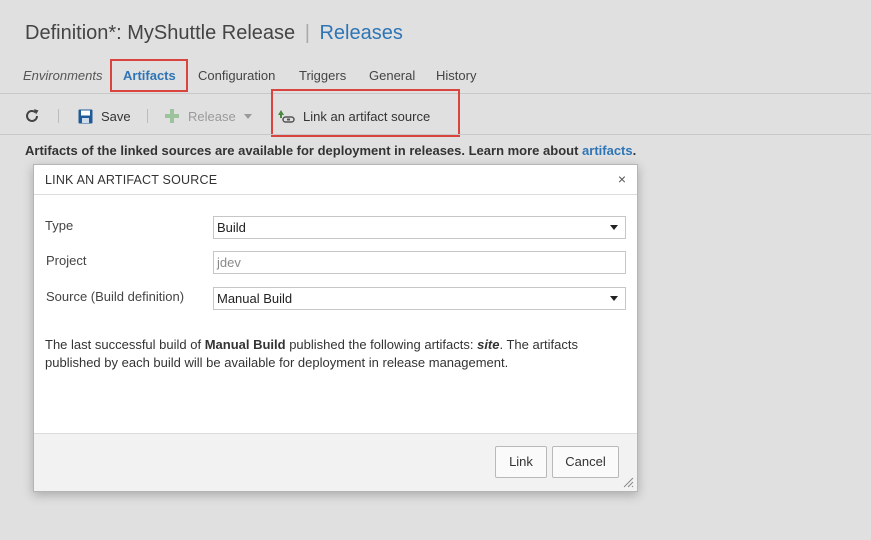 This screenshot has height=540, width=871. Describe the element at coordinates (435, 134) in the screenshot. I see `toolbar-divider` at that location.